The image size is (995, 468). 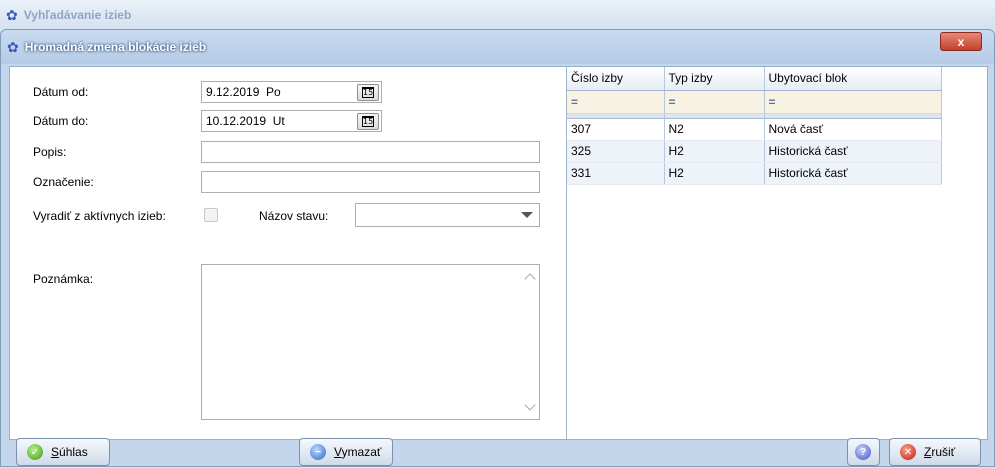 I want to click on state-name-label: Názov stavu:, so click(x=294, y=216).